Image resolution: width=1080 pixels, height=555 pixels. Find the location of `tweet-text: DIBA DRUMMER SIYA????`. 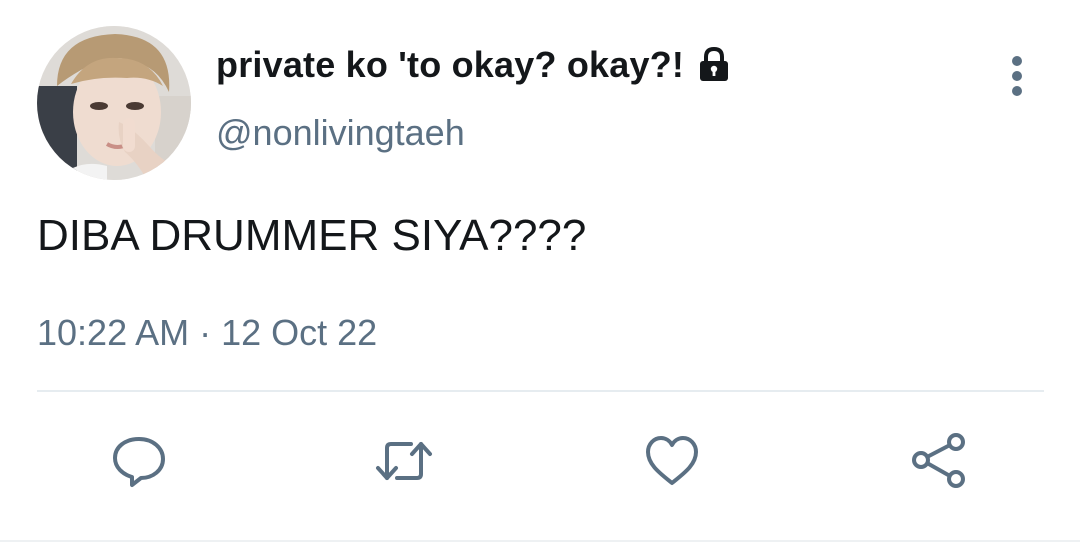

tweet-text: DIBA DRUMMER SIYA???? is located at coordinates (312, 235).